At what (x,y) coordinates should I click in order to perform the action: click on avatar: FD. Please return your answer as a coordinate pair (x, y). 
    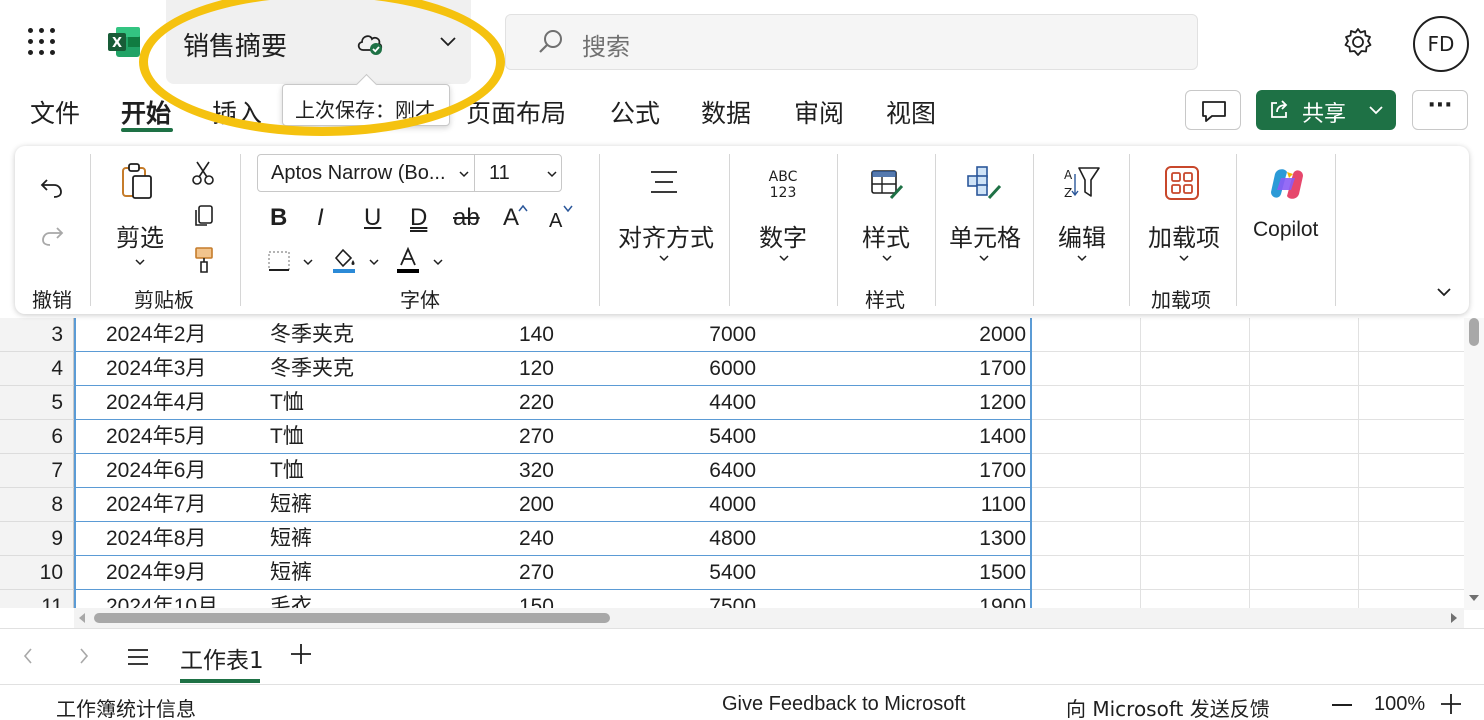
    Looking at the image, I should click on (1441, 44).